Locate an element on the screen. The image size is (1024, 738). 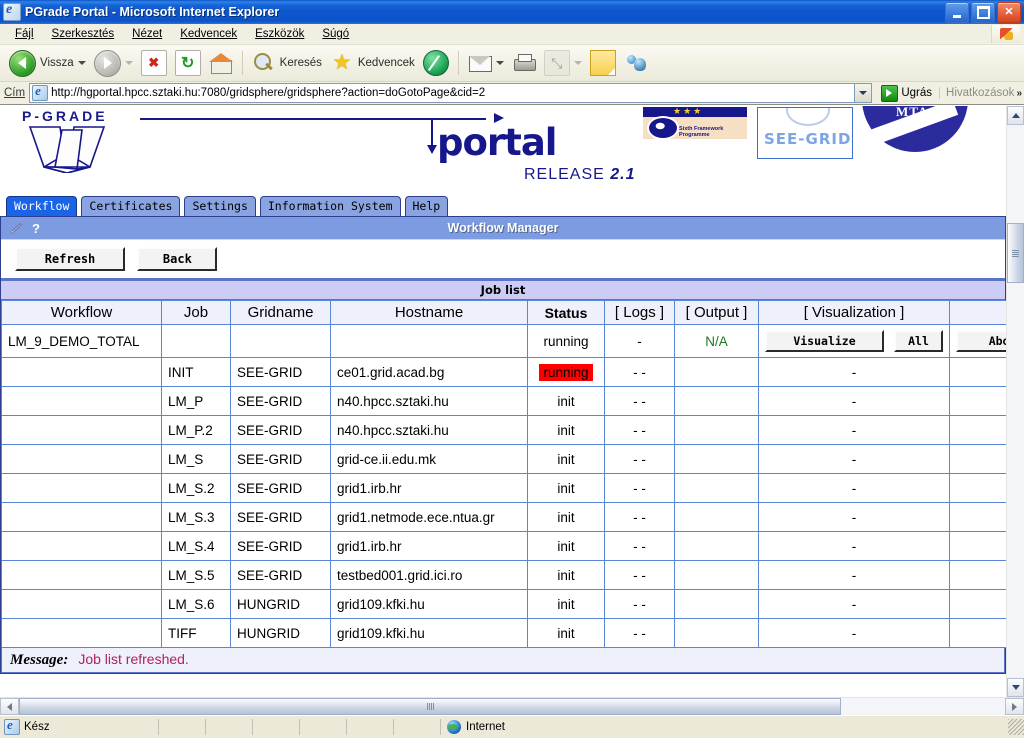
print-icon is located at coordinates (524, 63).